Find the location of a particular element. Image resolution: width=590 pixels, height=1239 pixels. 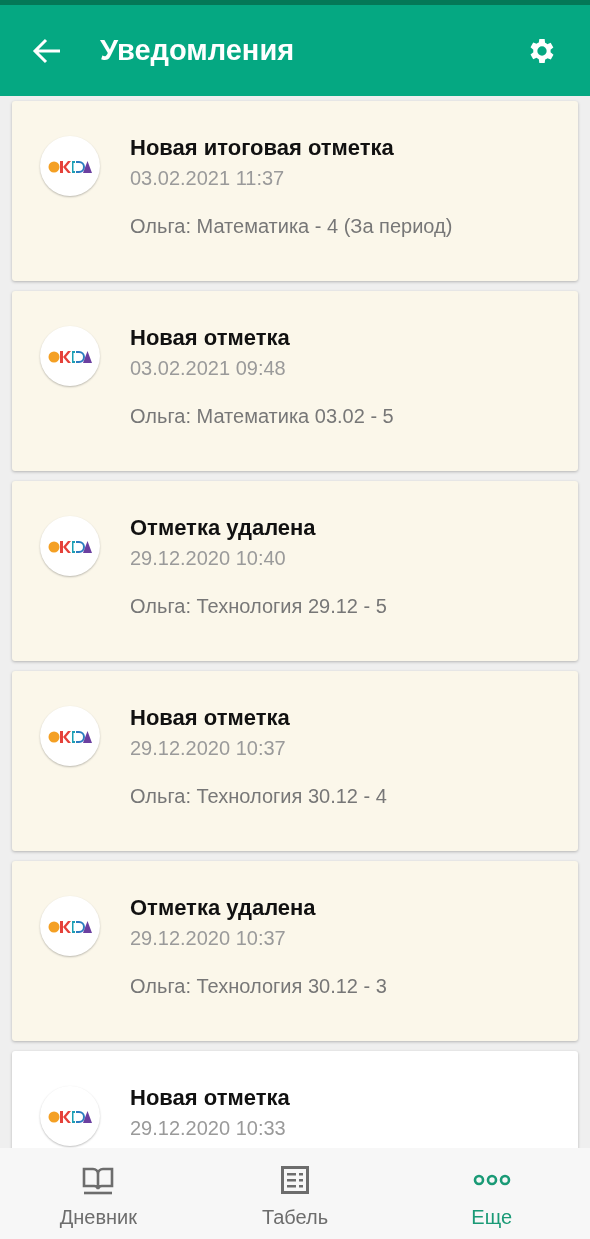

list-document-icon is located at coordinates (295, 1180).